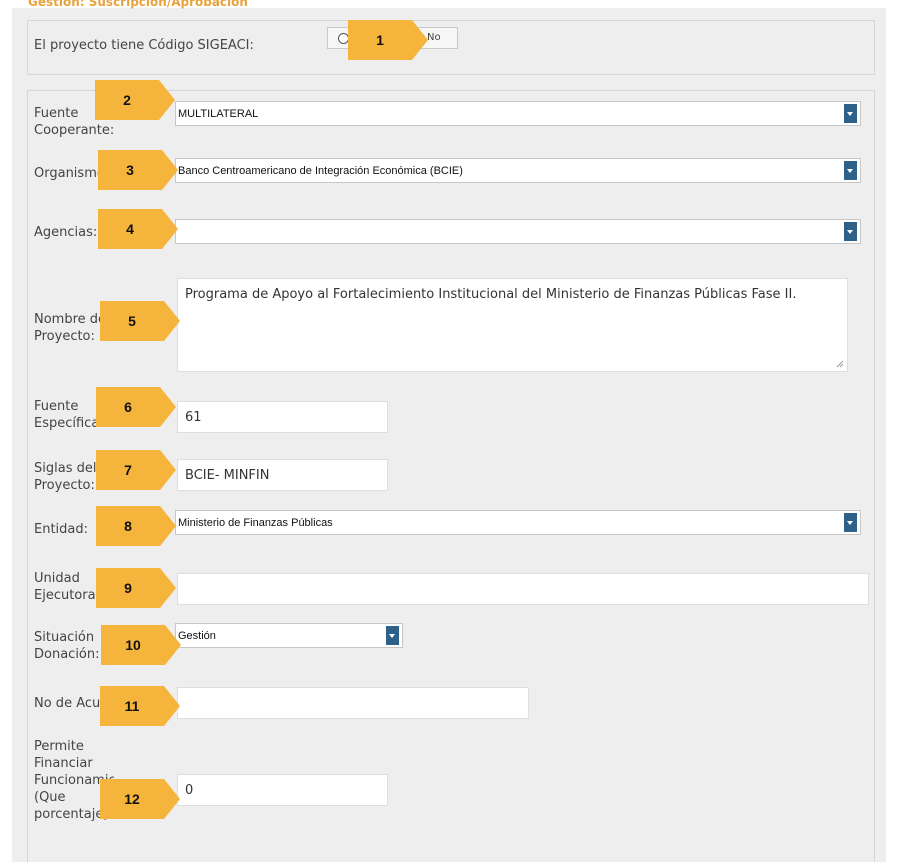 The image size is (899, 862). Describe the element at coordinates (289, 635) in the screenshot. I see `situacion-donacion-select: Gestión` at that location.